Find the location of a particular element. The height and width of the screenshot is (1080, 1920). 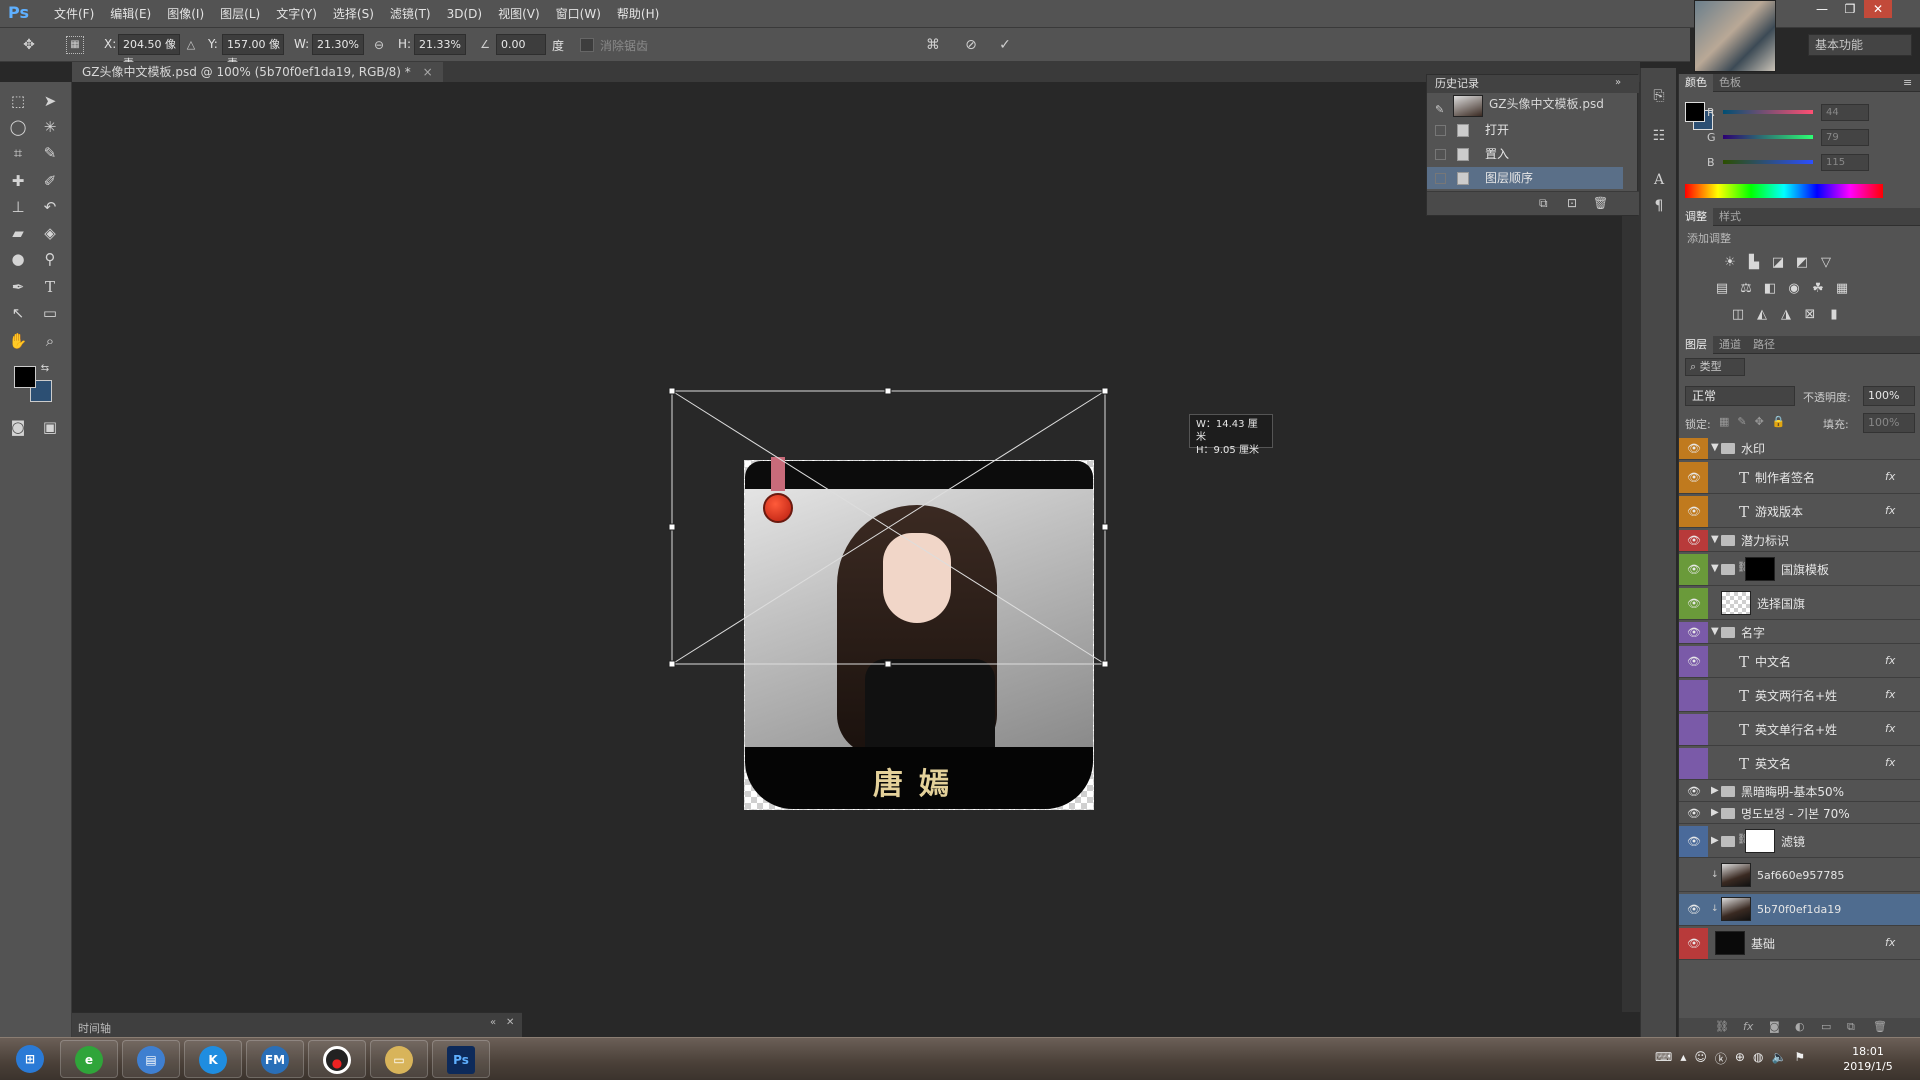

history-item: 置入 is located at coordinates (1525, 154).